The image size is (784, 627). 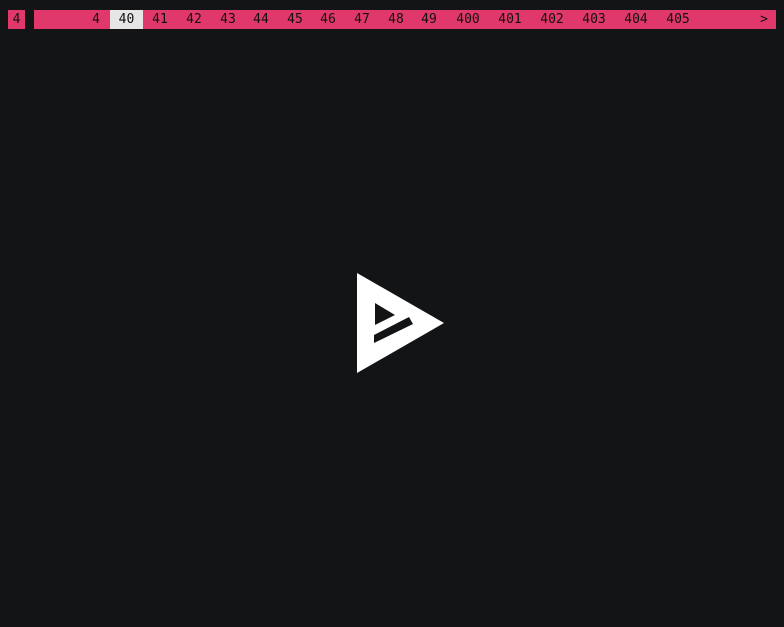 I want to click on window-tab: 4, so click(x=96, y=19).